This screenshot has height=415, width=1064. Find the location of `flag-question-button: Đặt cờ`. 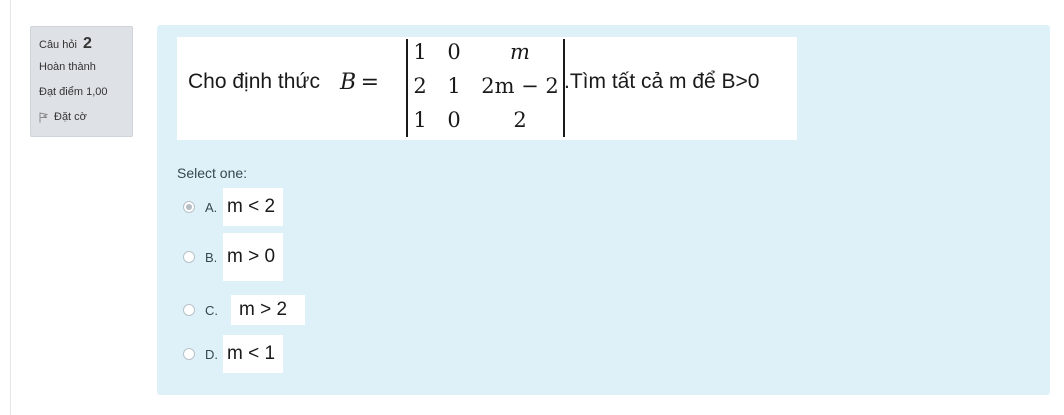

flag-question-button: Đặt cờ is located at coordinates (81, 117).